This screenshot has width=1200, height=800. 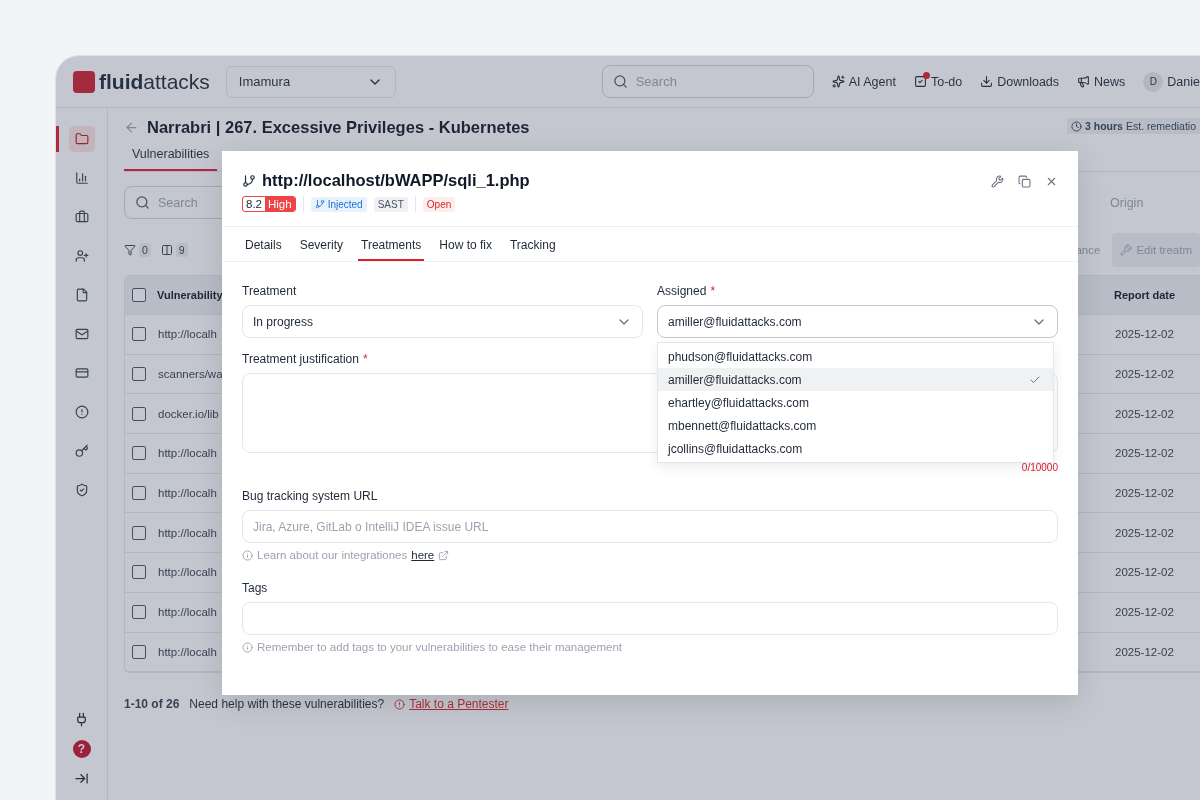 What do you see at coordinates (300, 359) in the screenshot?
I see `field-label: Treatment justification` at bounding box center [300, 359].